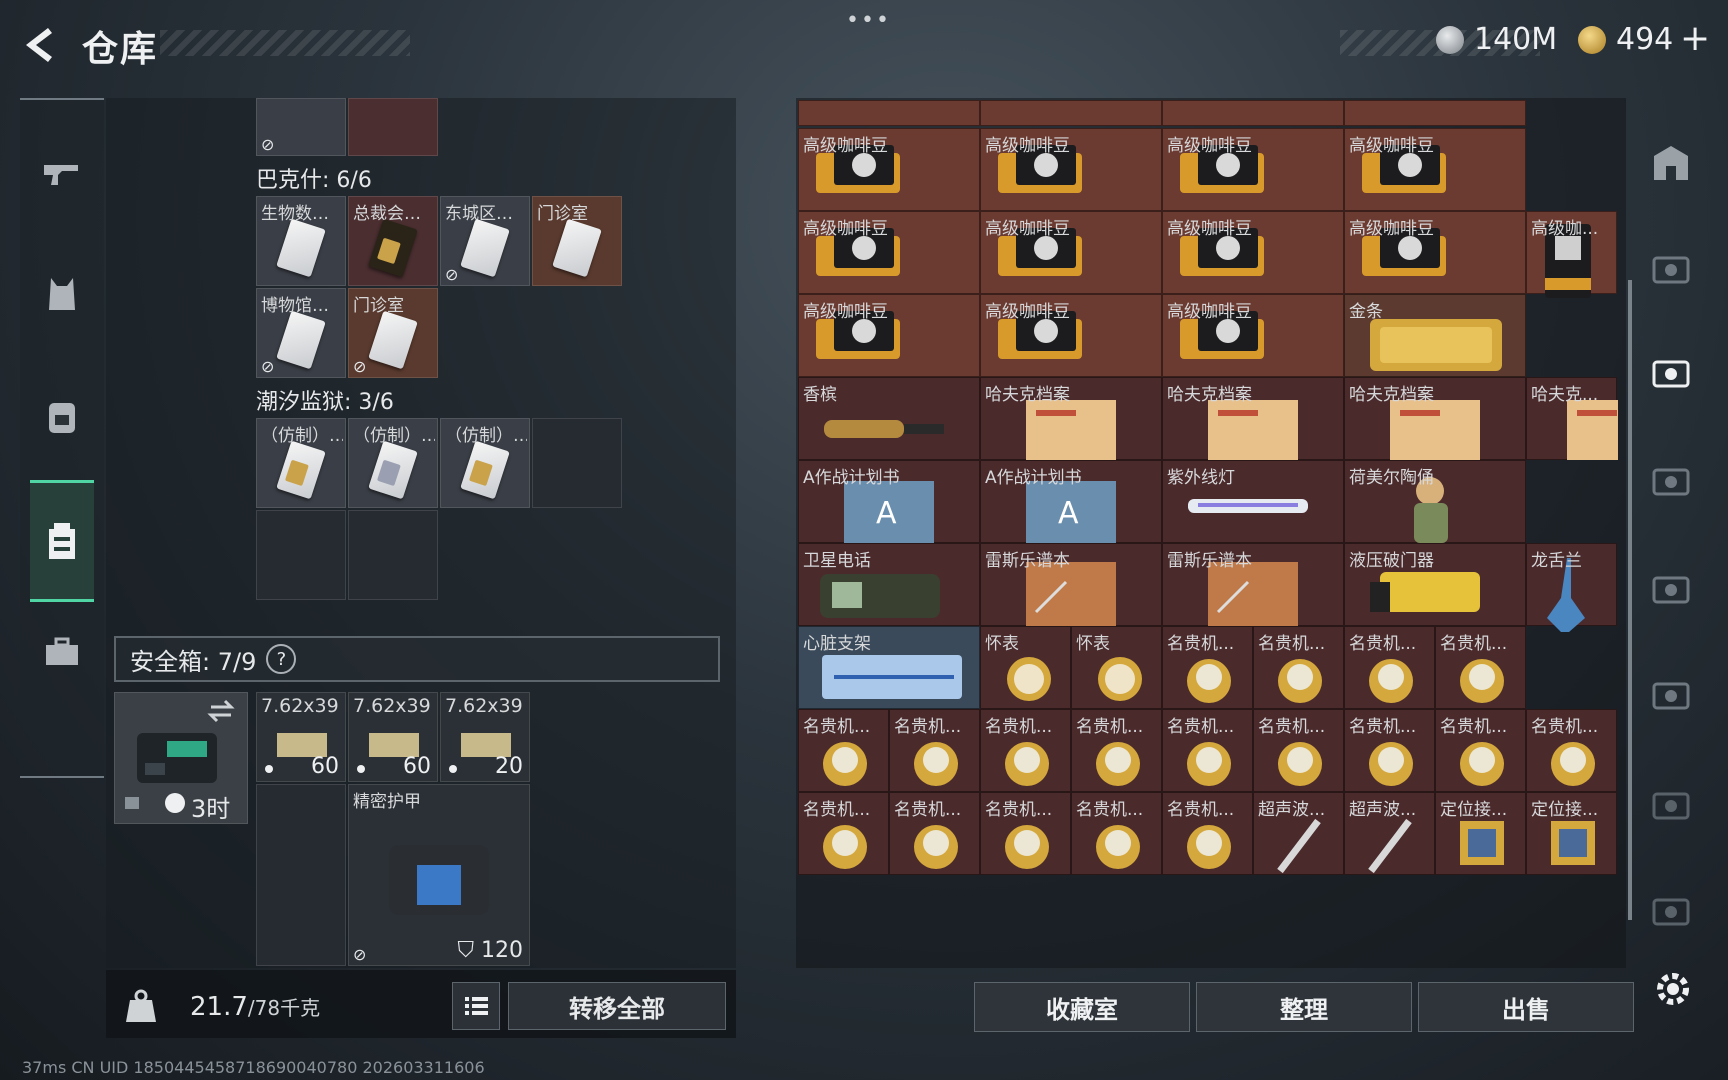 This screenshot has width=1728, height=1080. Describe the element at coordinates (485, 241) in the screenshot. I see `keycard-item: 东城区… ⊘` at that location.